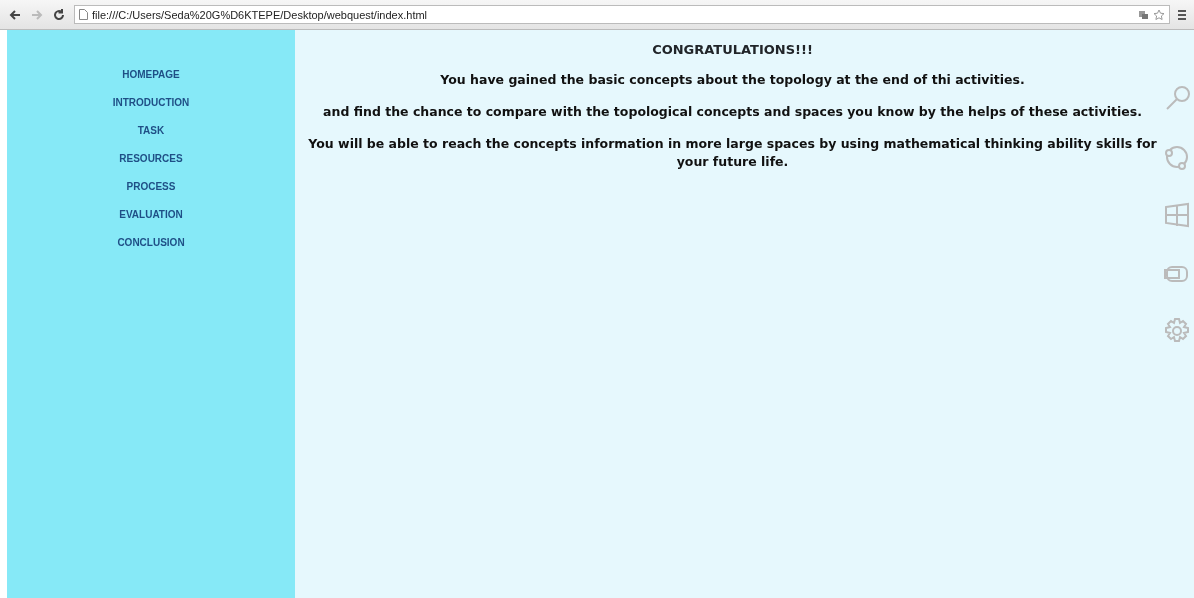 The image size is (1194, 598). I want to click on paragraph: and find the chance to compare with the topological concepts and spaces you know by the helps of these activities., so click(732, 112).